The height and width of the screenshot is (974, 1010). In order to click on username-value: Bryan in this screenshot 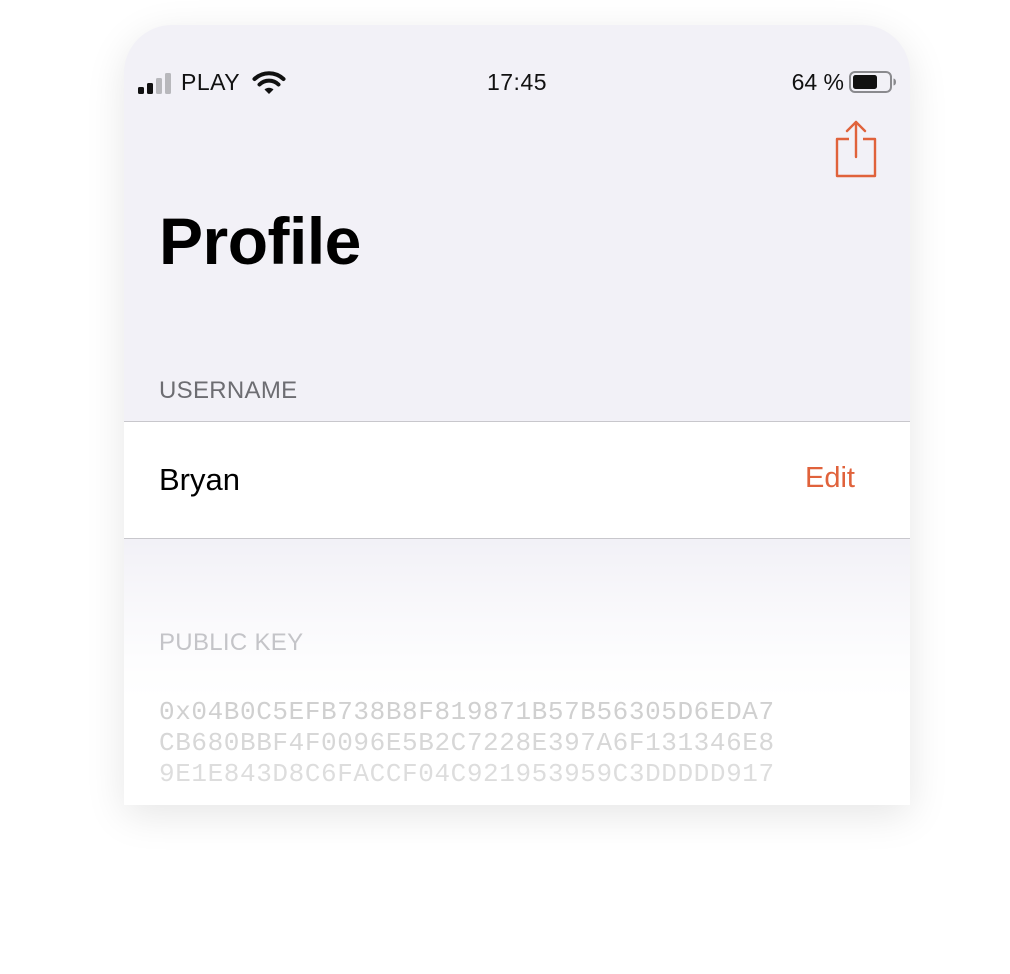, I will do `click(199, 479)`.